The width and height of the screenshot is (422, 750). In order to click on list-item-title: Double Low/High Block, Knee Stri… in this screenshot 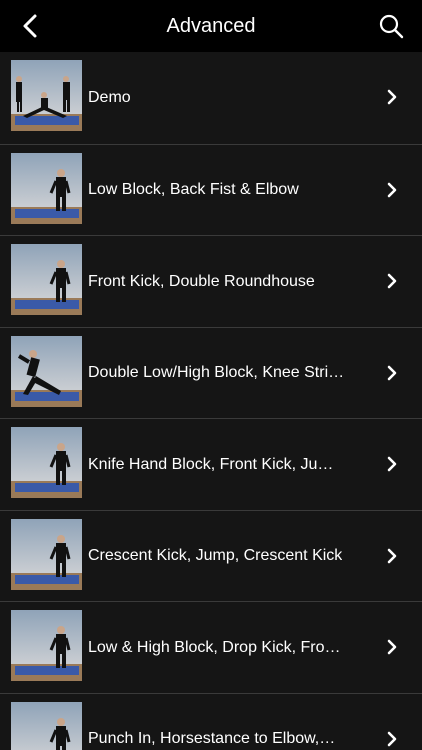, I will do `click(216, 372)`.